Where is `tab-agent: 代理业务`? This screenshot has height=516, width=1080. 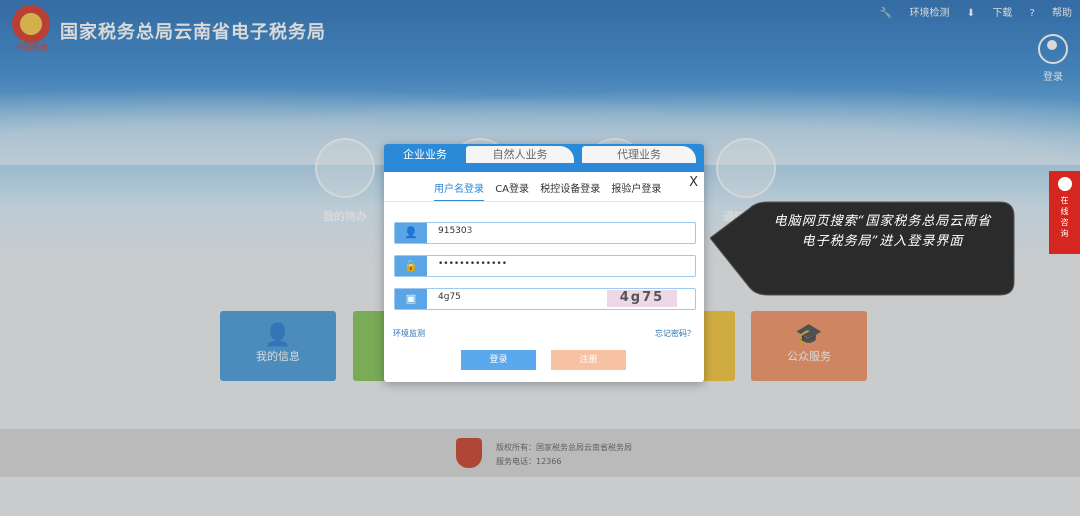
tab-agent: 代理业务 is located at coordinates (639, 154).